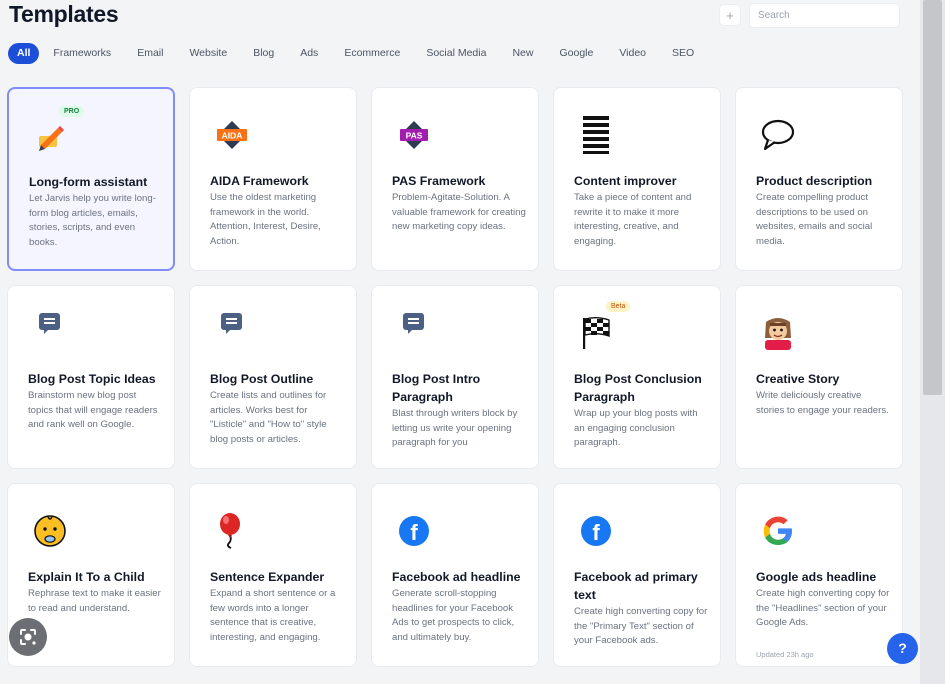 The image size is (945, 684). What do you see at coordinates (24, 53) in the screenshot?
I see `filter-tab-all: All` at bounding box center [24, 53].